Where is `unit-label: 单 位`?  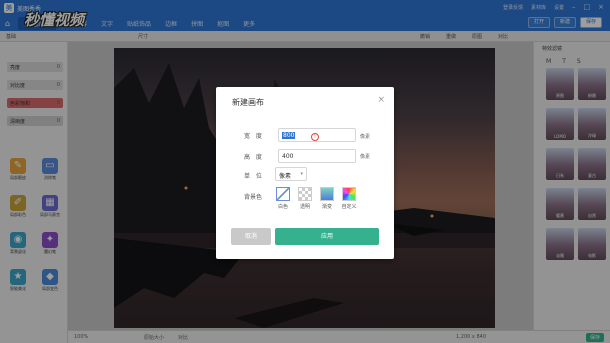 unit-label: 单 位 is located at coordinates (254, 176).